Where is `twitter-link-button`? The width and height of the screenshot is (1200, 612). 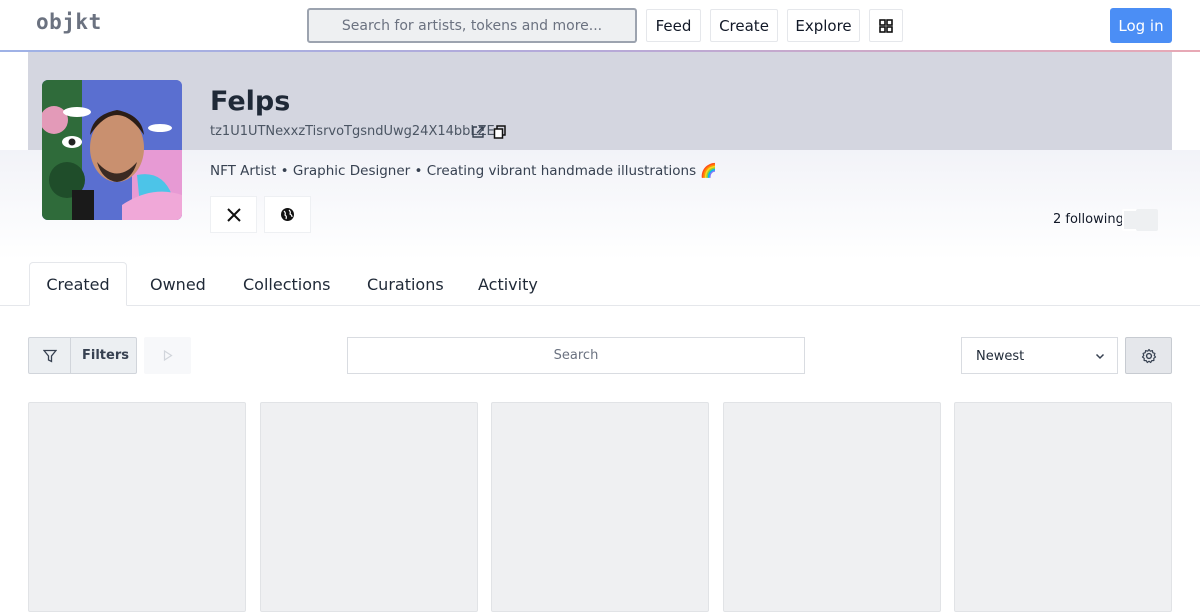
twitter-link-button is located at coordinates (233, 214).